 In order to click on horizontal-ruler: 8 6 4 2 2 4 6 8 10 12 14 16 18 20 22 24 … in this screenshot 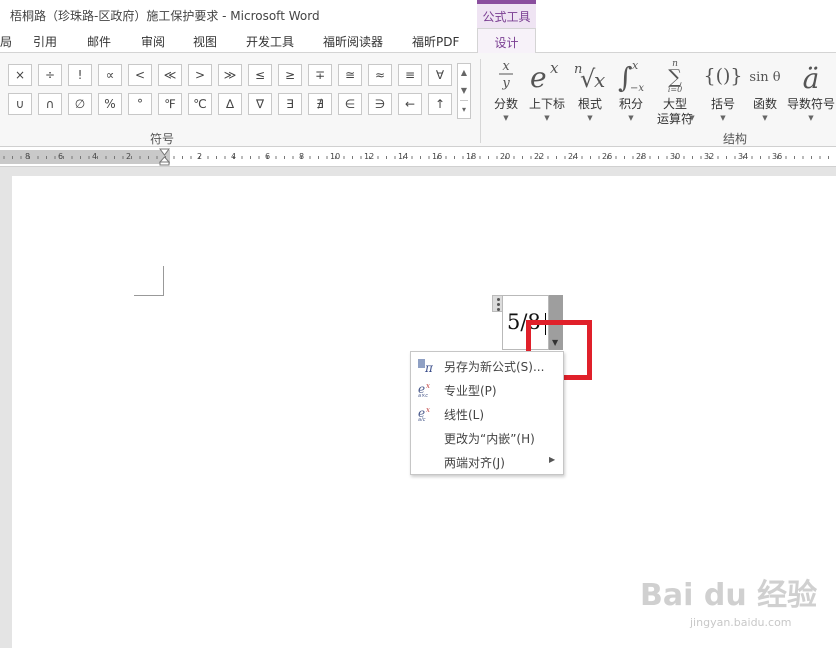, I will do `click(418, 157)`.